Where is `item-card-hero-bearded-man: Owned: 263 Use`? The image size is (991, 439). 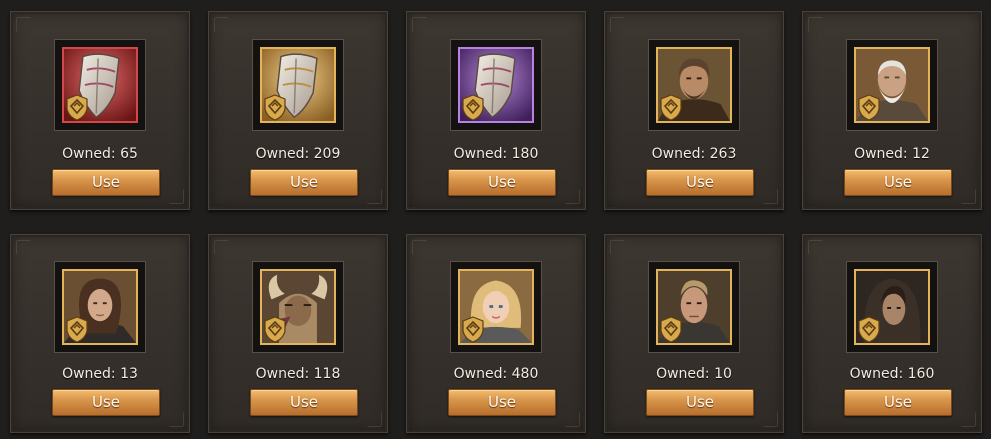 item-card-hero-bearded-man: Owned: 263 Use is located at coordinates (694, 110).